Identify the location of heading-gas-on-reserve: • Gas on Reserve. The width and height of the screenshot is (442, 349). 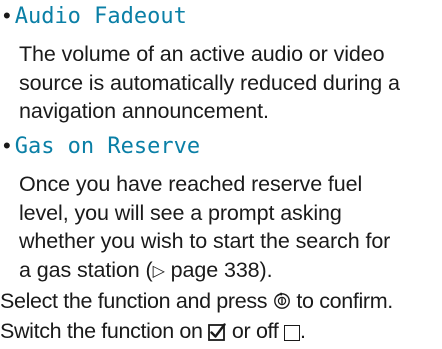
(101, 146).